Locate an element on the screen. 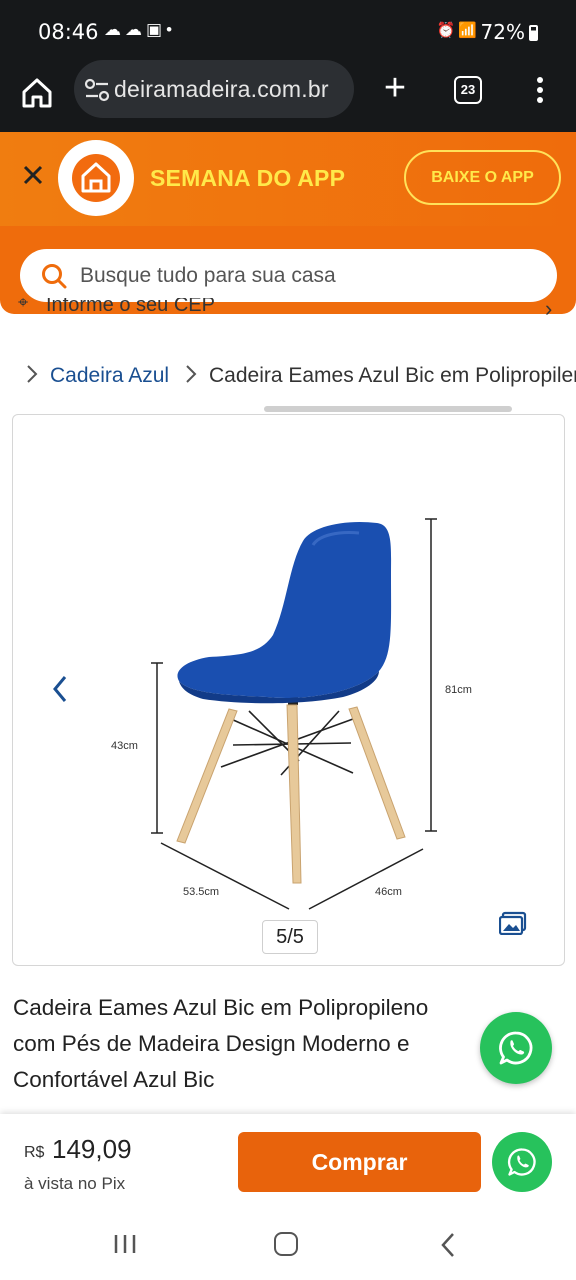  whatsapp-float-button is located at coordinates (516, 1048).